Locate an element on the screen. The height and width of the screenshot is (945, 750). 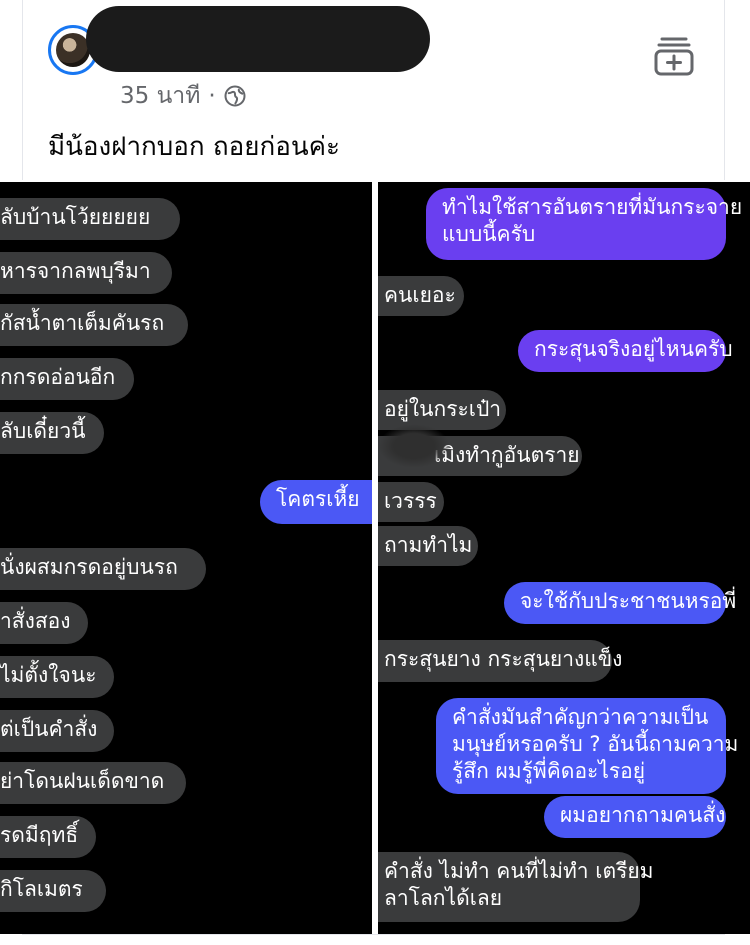
message-line: คำสั่งมันสำคัญกว่าความเป็น is located at coordinates (580, 717).